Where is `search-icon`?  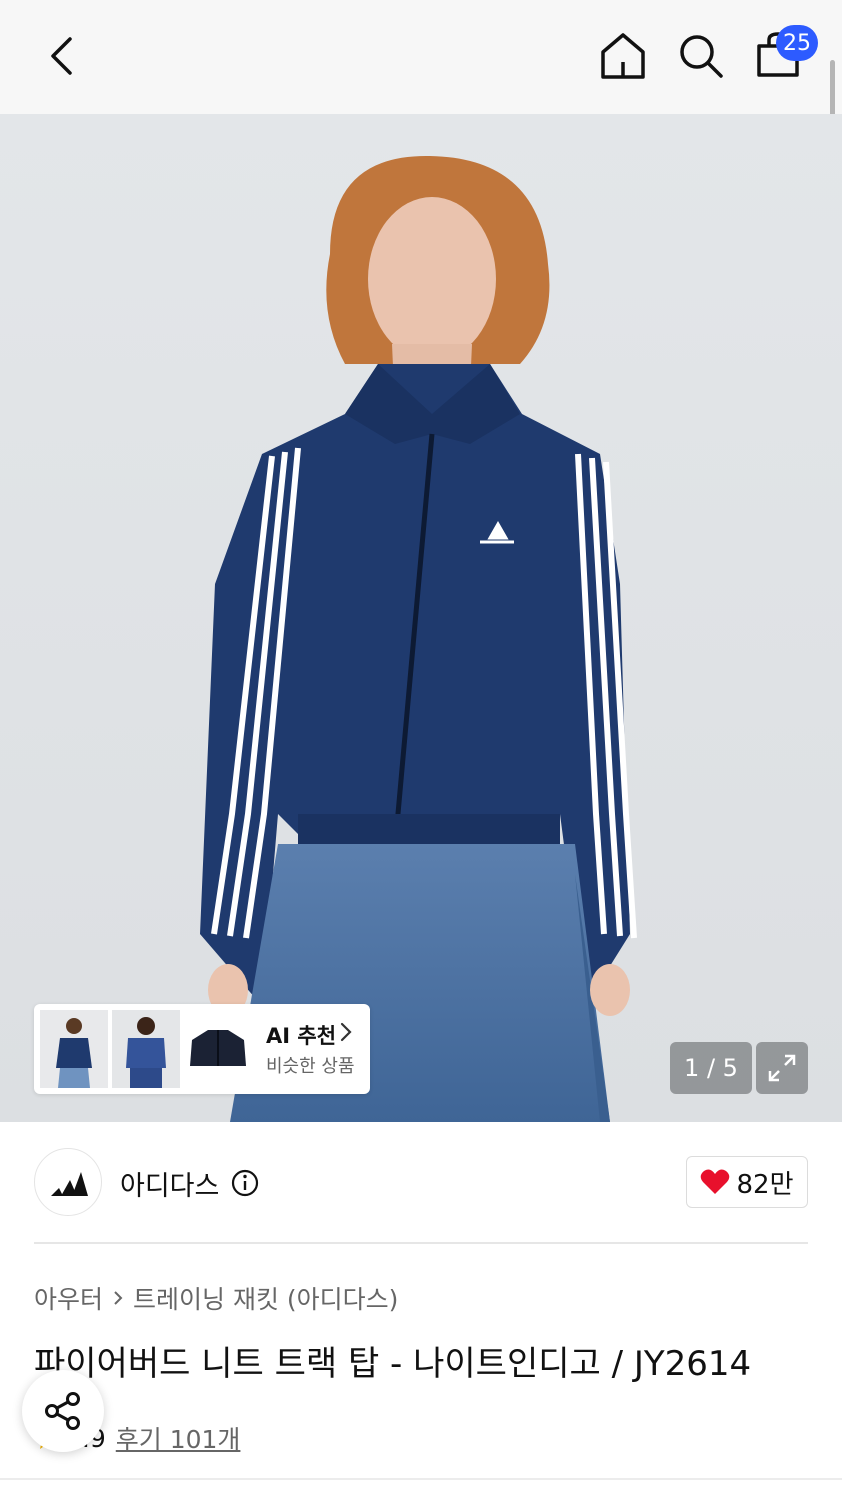 search-icon is located at coordinates (701, 56).